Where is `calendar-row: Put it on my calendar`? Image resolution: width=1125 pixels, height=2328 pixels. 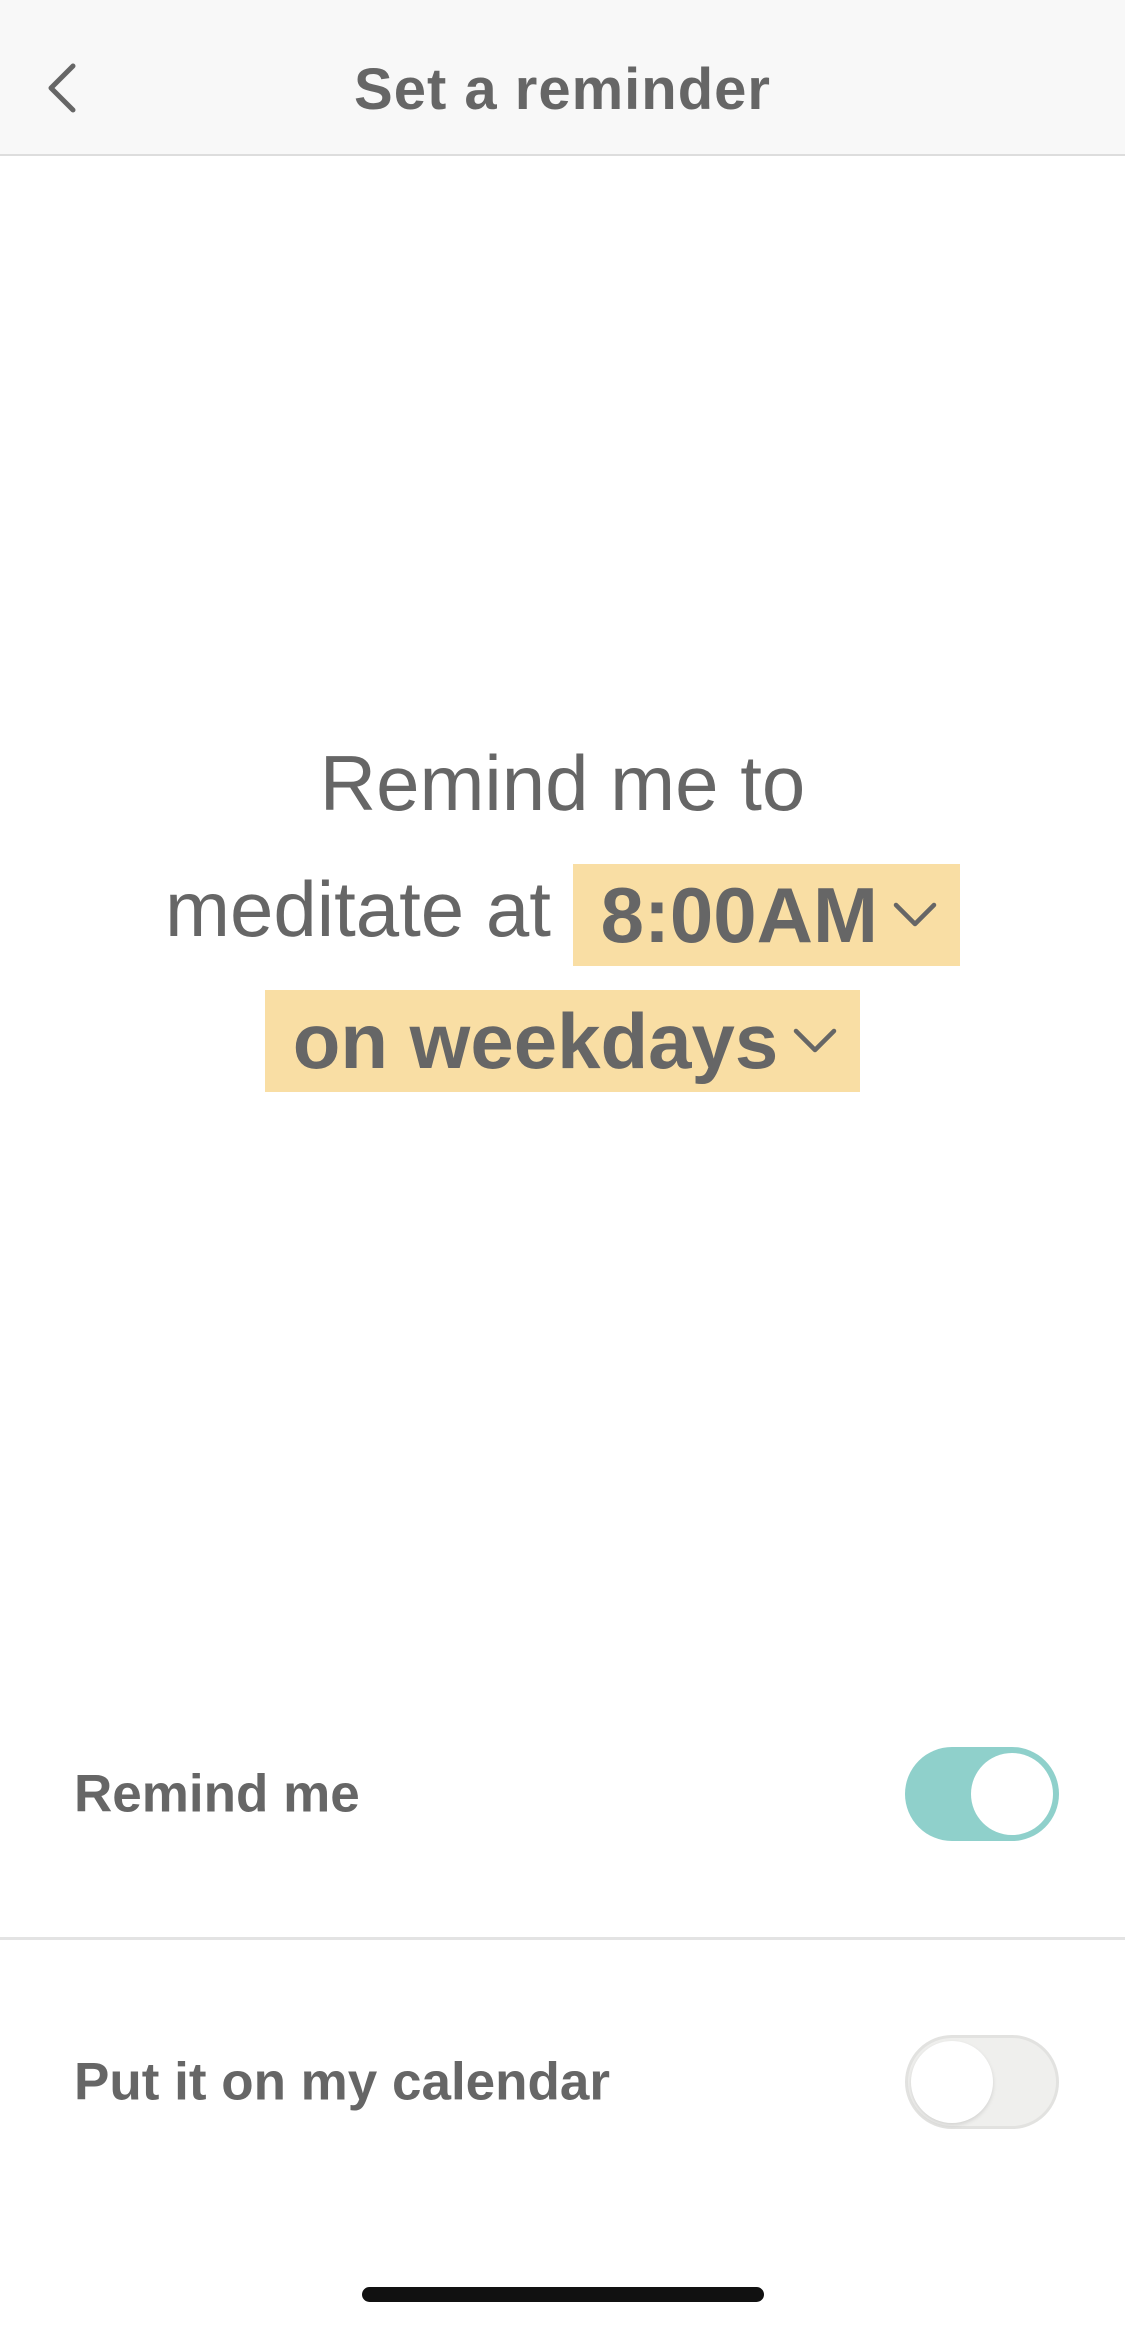
calendar-row: Put it on my calendar is located at coordinates (562, 2082).